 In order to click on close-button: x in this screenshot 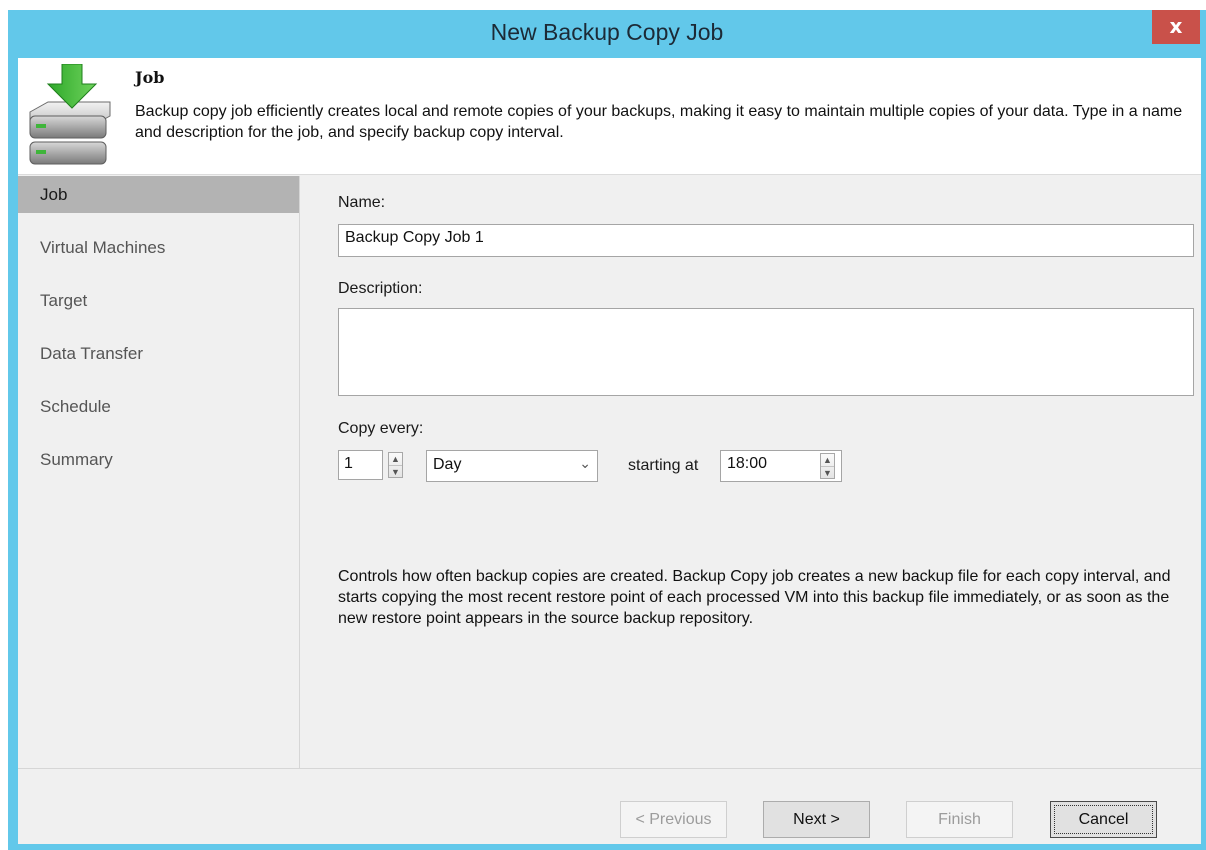, I will do `click(1176, 27)`.